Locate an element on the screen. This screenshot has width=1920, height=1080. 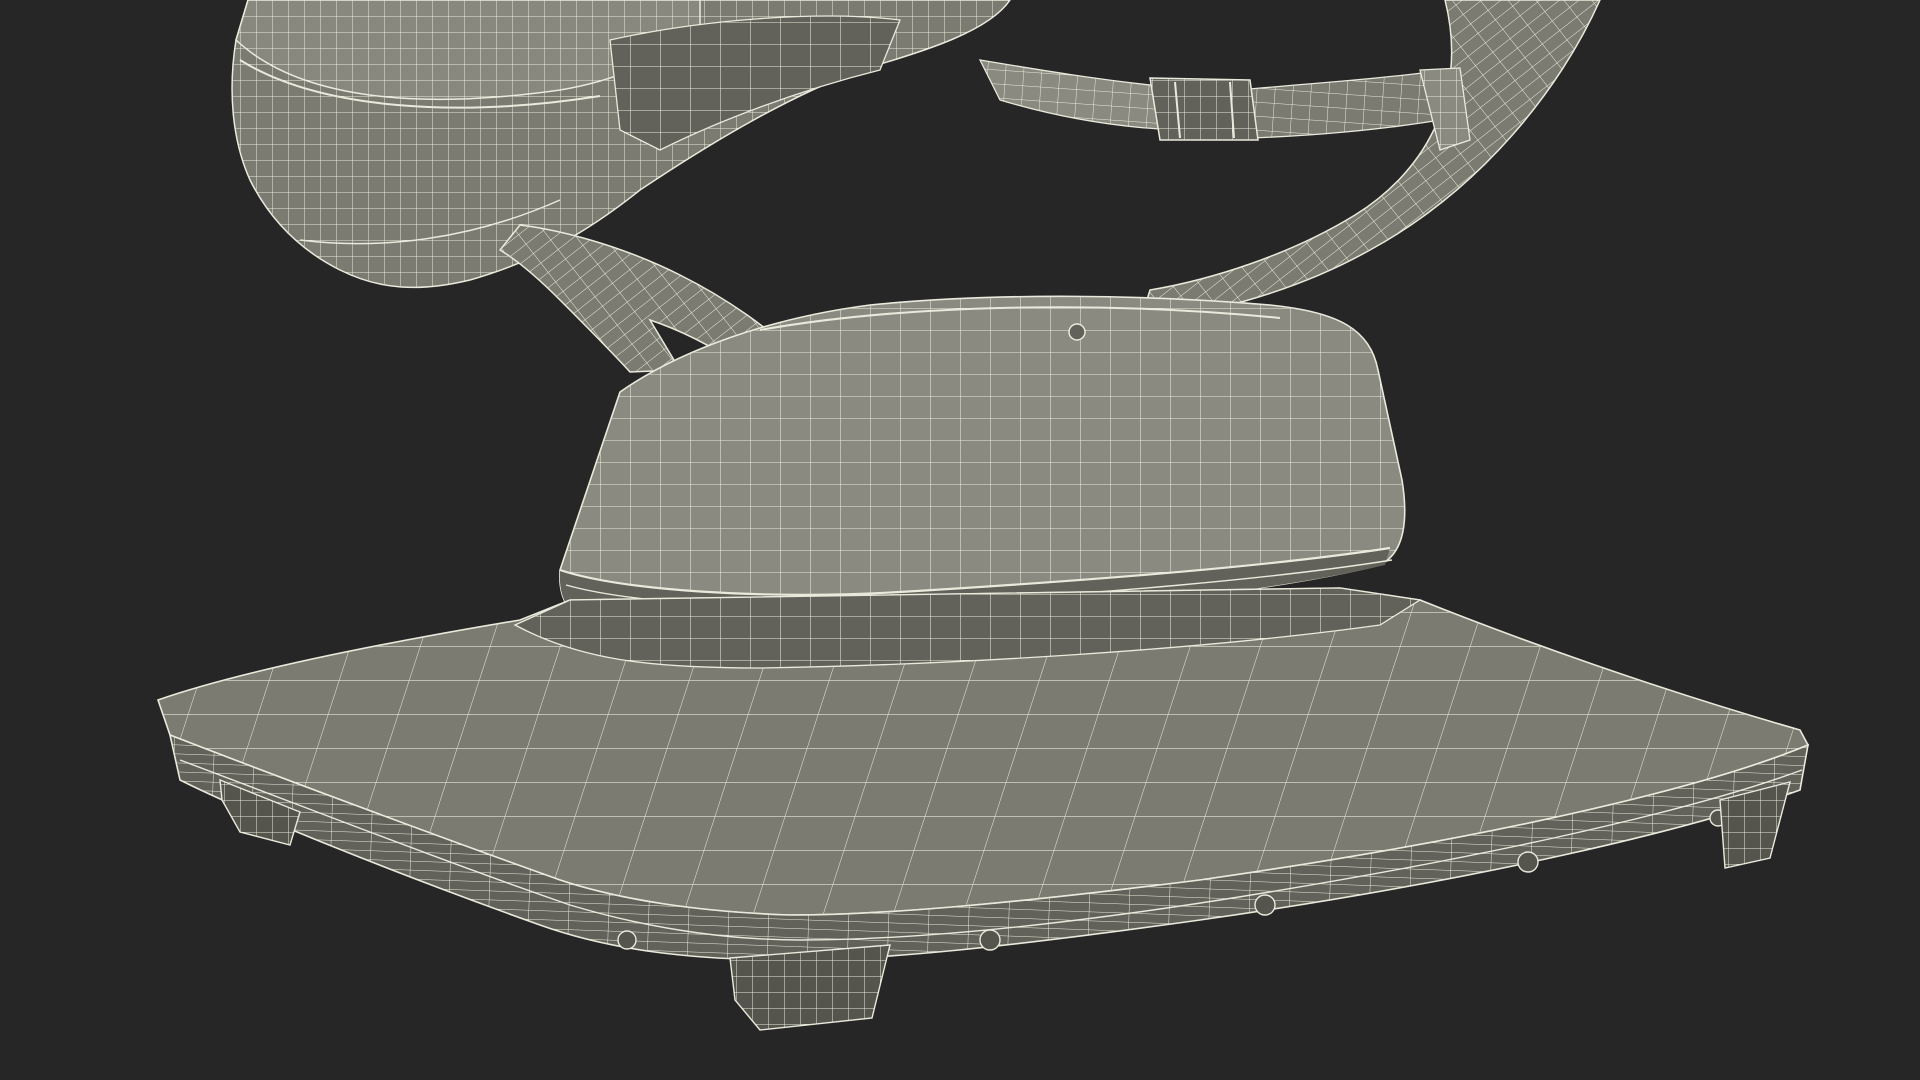
buckle is located at coordinates (1204, 109).